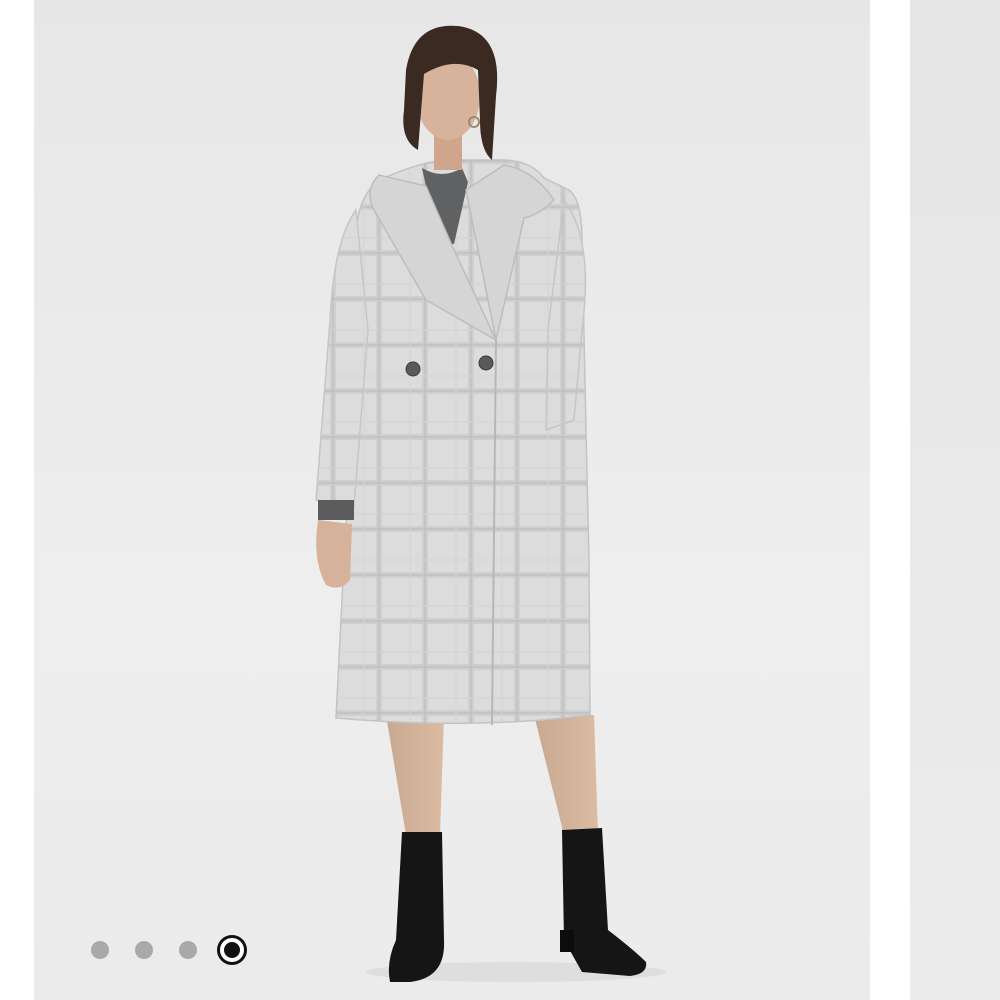 The width and height of the screenshot is (1000, 1000). I want to click on active-dot-ring, so click(232, 950).